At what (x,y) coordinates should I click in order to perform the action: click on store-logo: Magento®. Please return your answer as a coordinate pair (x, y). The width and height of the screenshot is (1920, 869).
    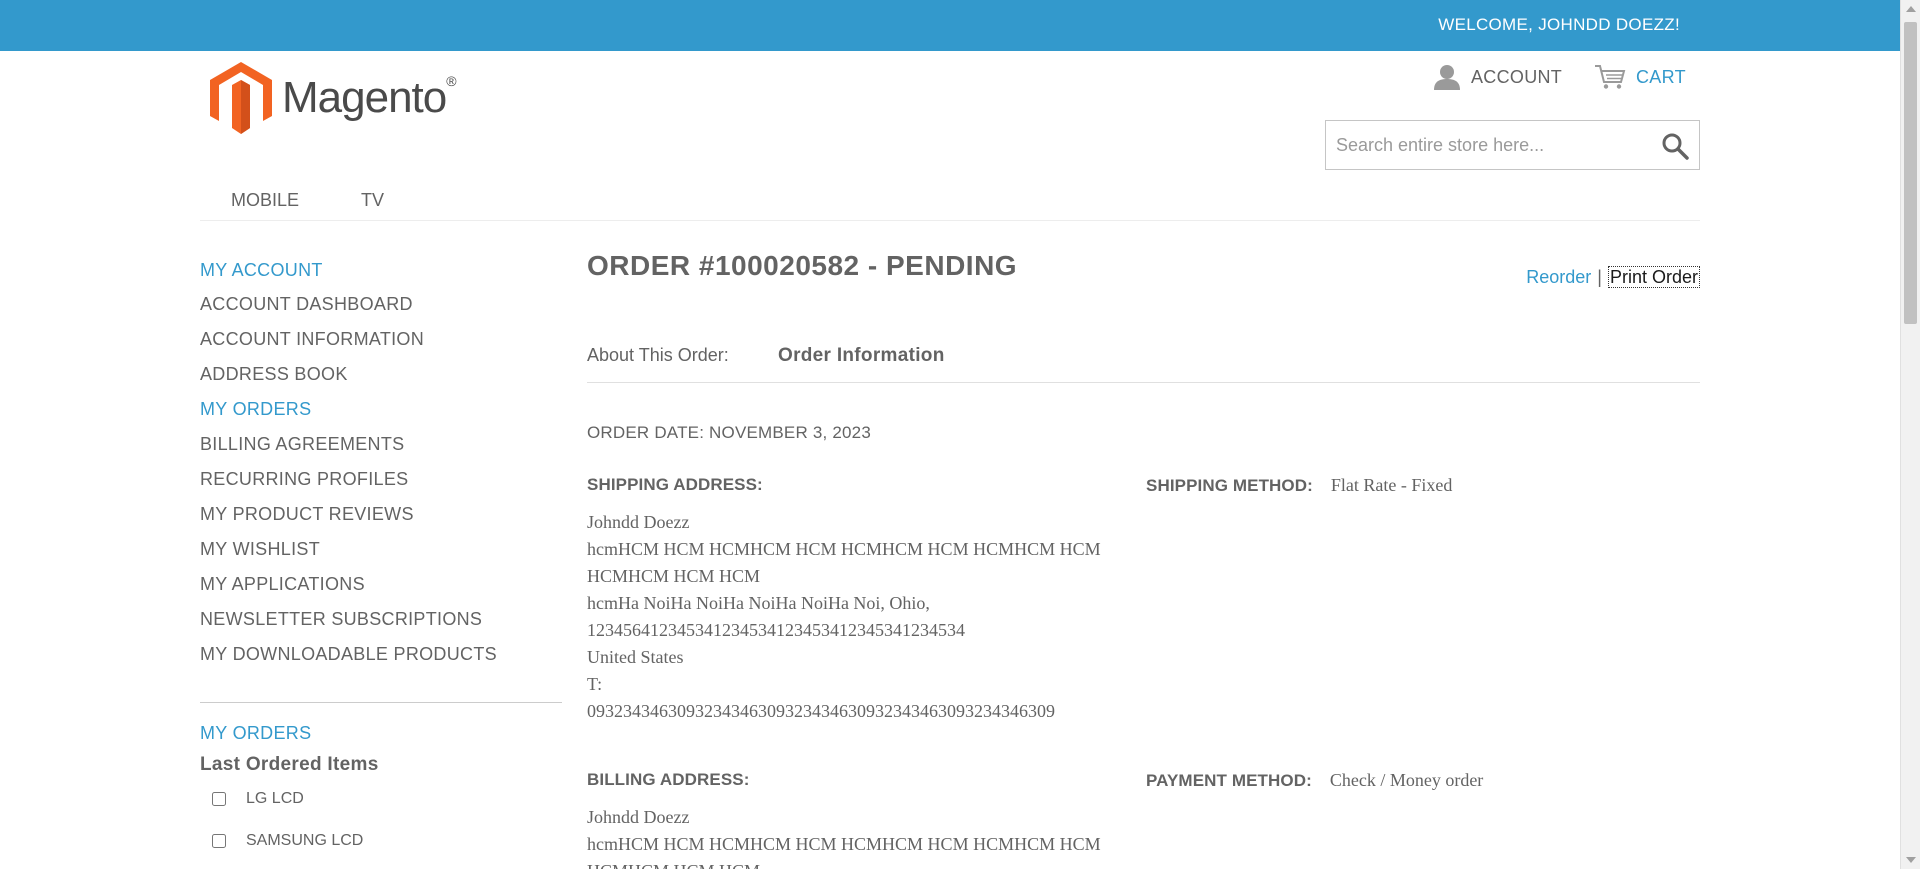
    Looking at the image, I should click on (333, 98).